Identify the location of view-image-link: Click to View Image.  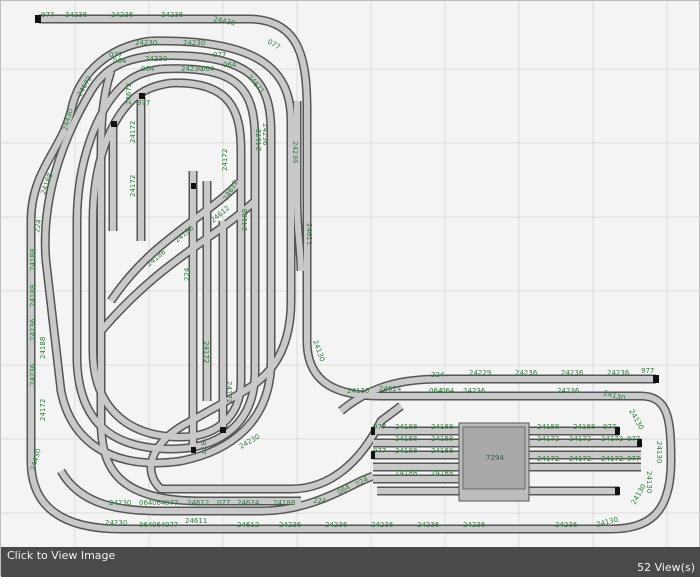
(61, 555).